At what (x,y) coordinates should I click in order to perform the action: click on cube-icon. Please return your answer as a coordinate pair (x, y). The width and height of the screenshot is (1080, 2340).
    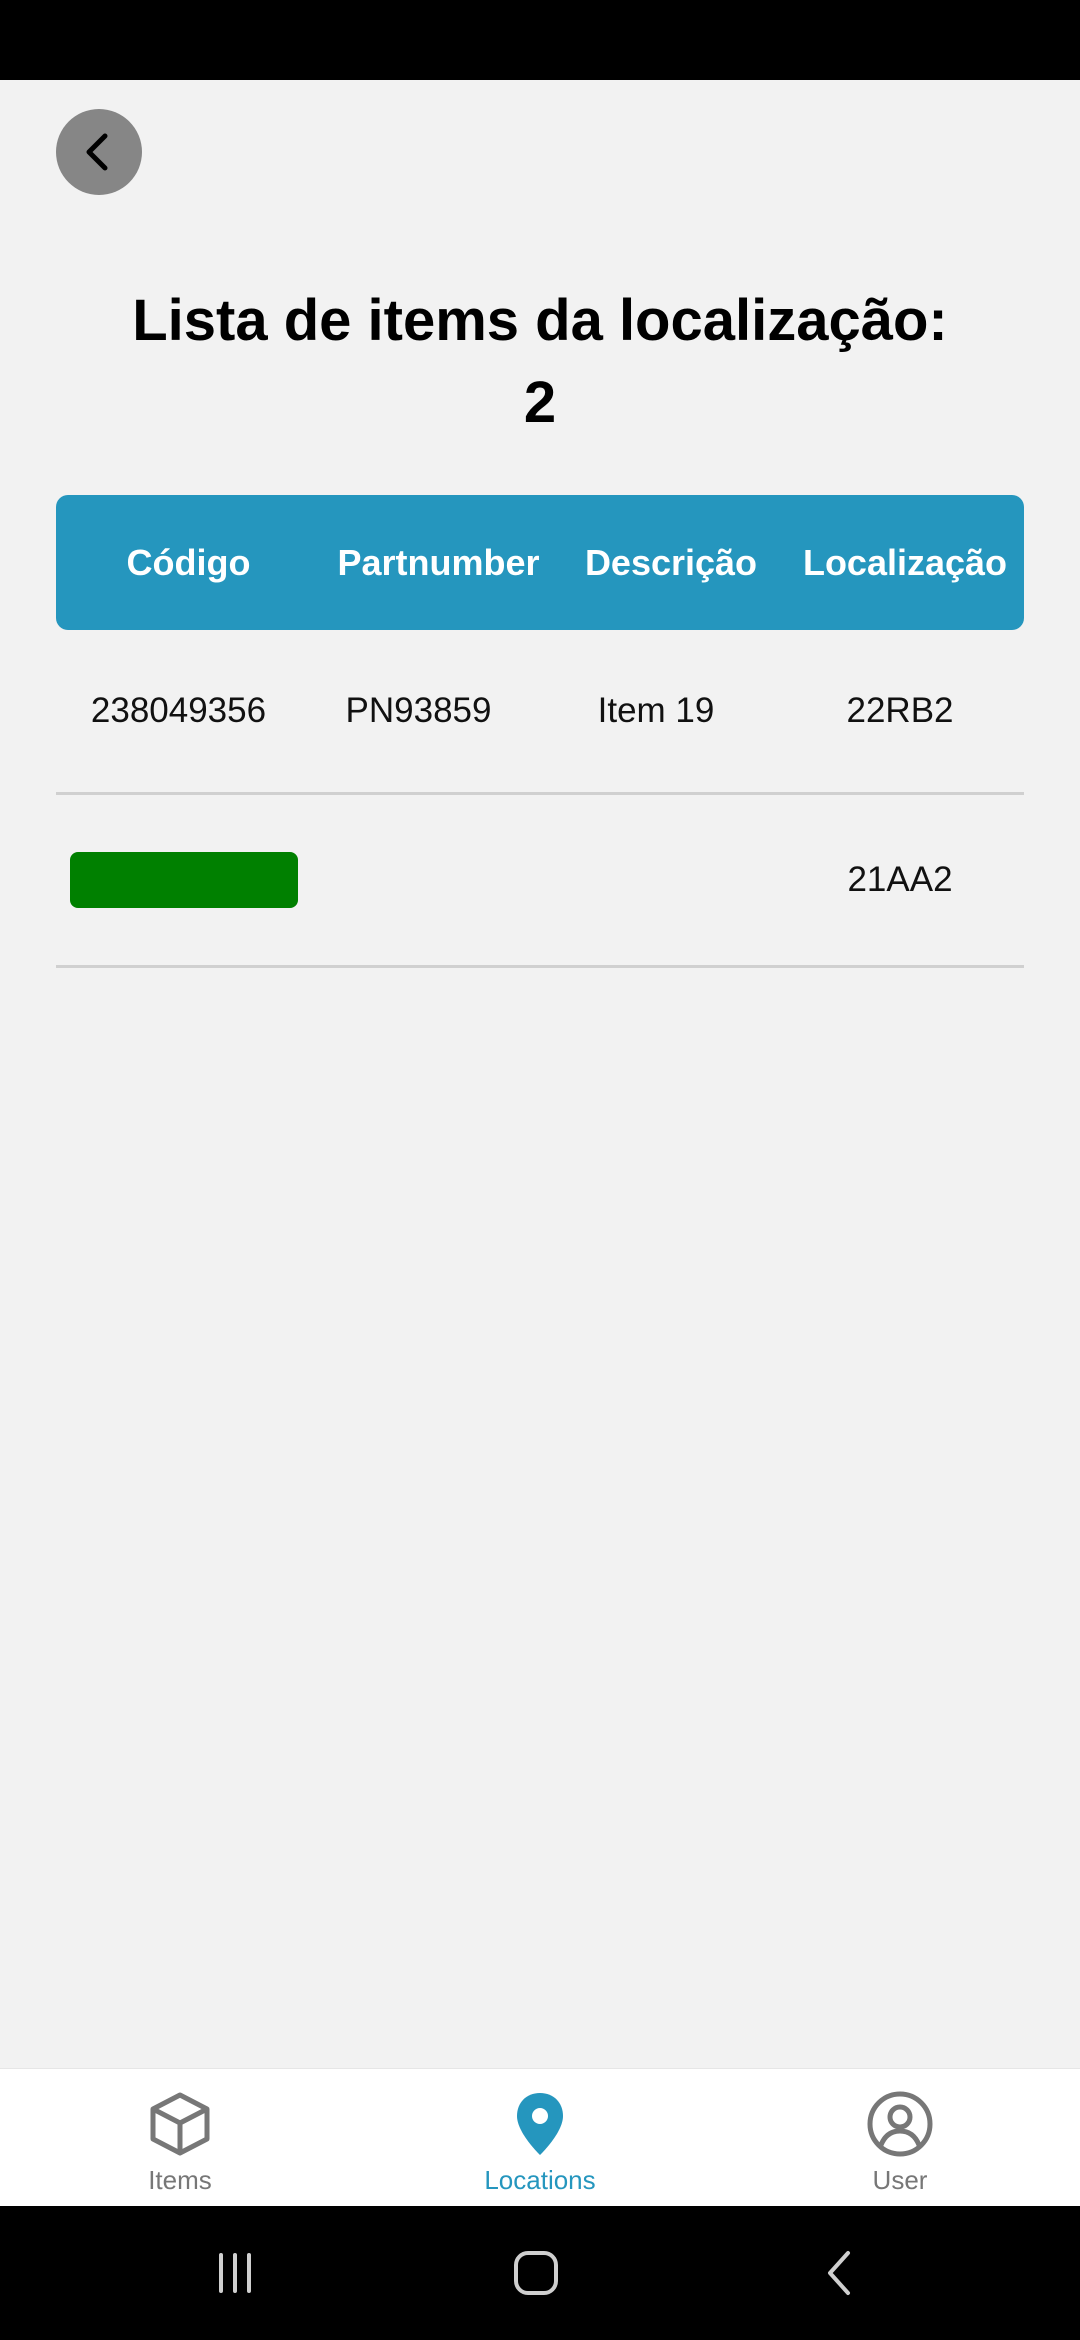
    Looking at the image, I should click on (180, 2124).